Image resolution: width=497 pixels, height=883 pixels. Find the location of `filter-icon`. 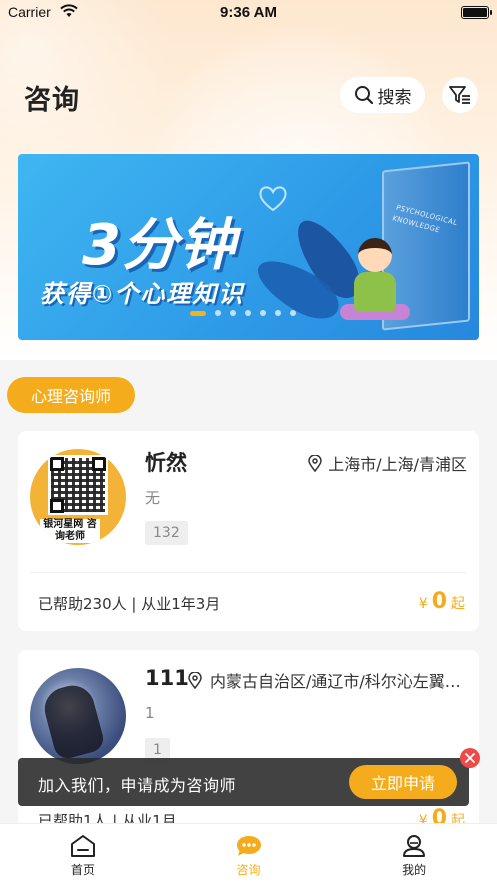

filter-icon is located at coordinates (459, 95).